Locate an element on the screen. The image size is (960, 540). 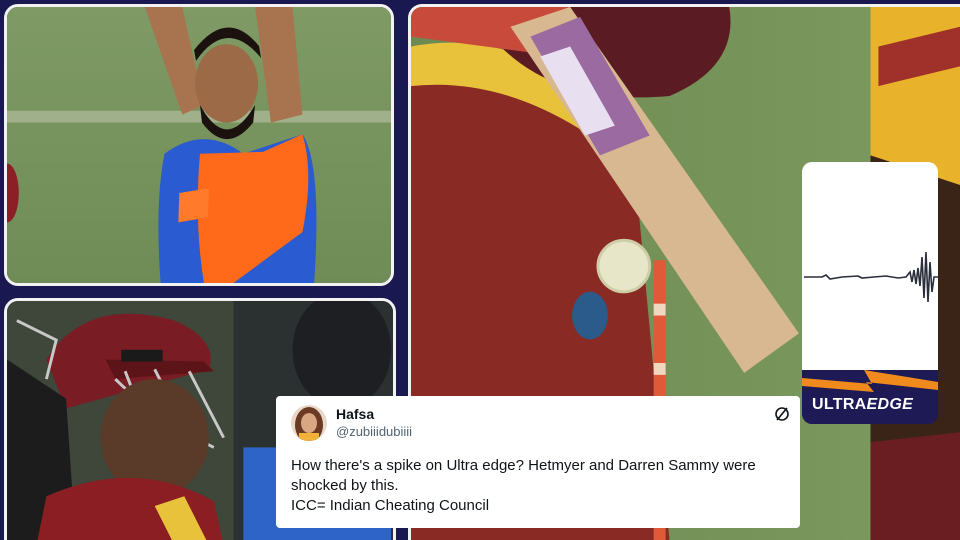
ultraedge-spike-waveform is located at coordinates (871, 277).